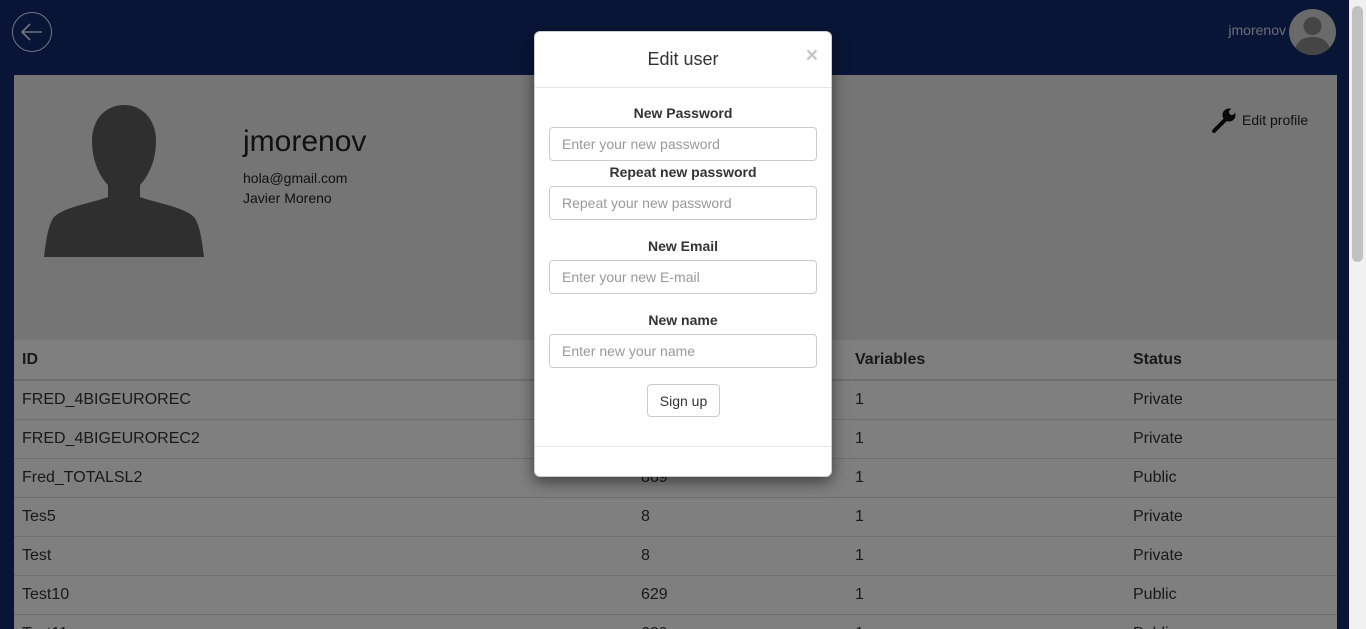  I want to click on new-name-input, so click(683, 351).